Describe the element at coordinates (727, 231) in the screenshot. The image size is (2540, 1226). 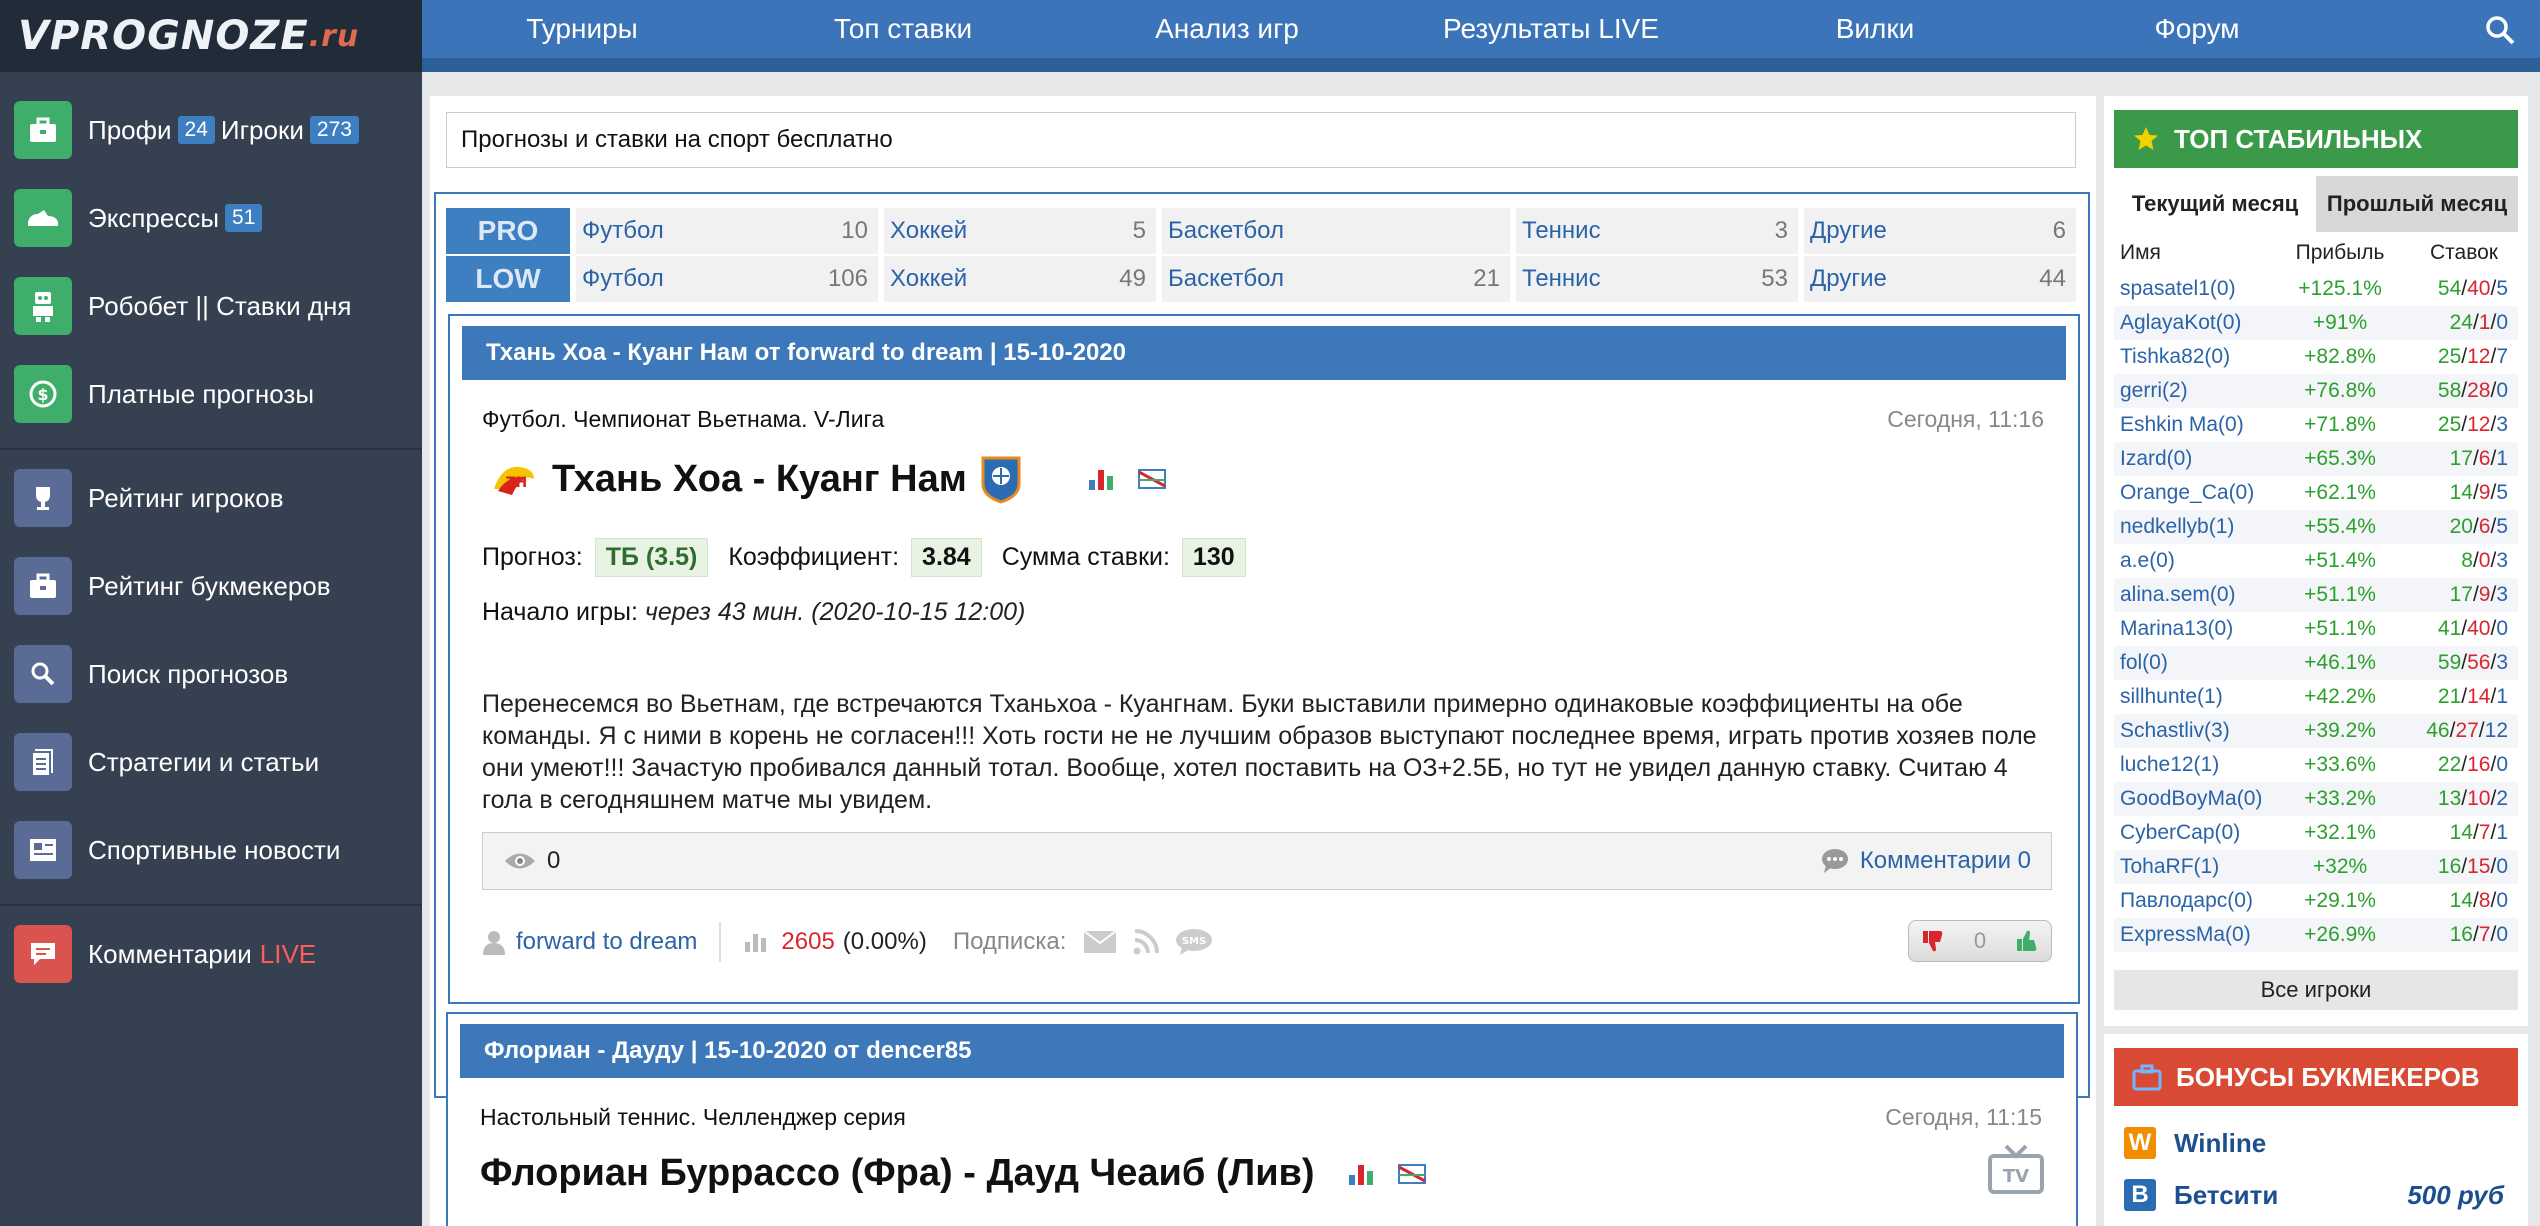
I see `category-cell: Футбол 10` at that location.